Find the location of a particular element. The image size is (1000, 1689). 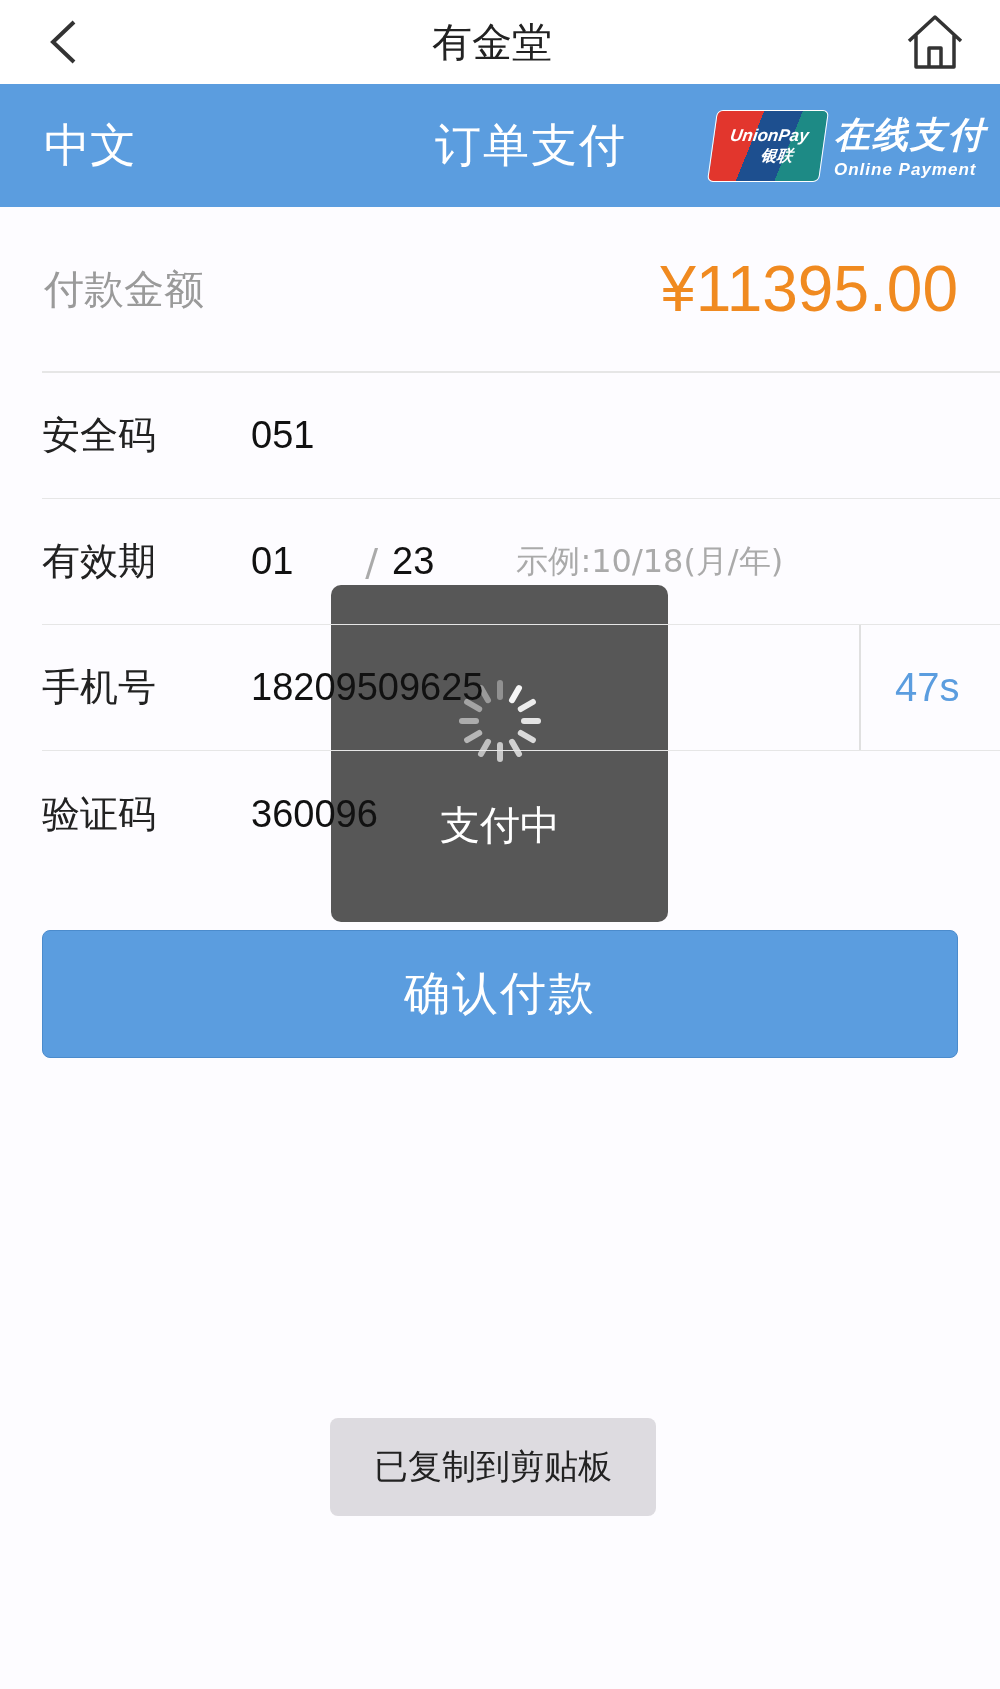

amount-label: 付款金额 is located at coordinates (124, 289).